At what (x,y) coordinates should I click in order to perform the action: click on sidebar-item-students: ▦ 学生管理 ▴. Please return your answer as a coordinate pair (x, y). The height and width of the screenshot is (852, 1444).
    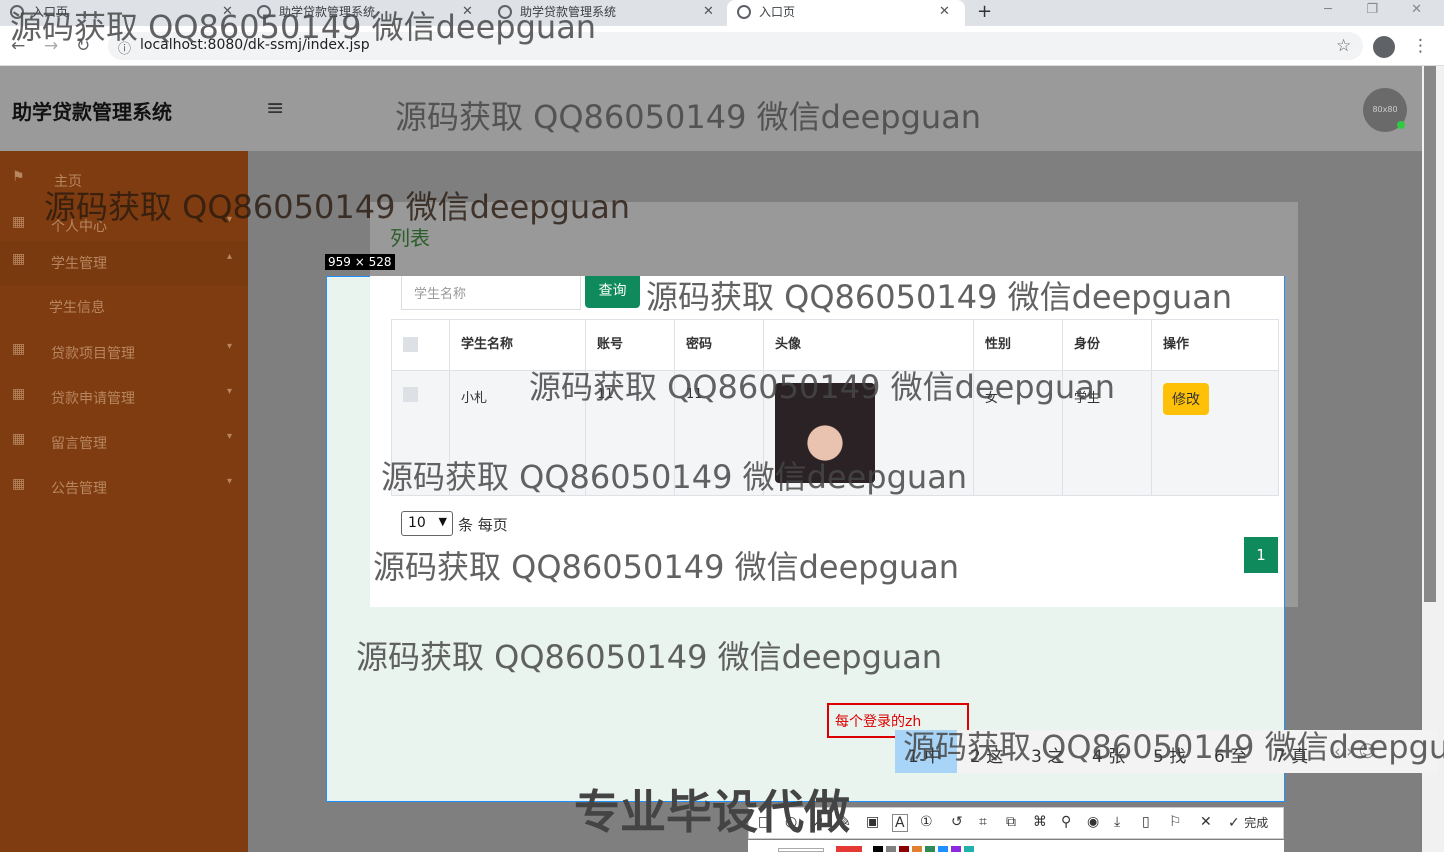
    Looking at the image, I should click on (124, 263).